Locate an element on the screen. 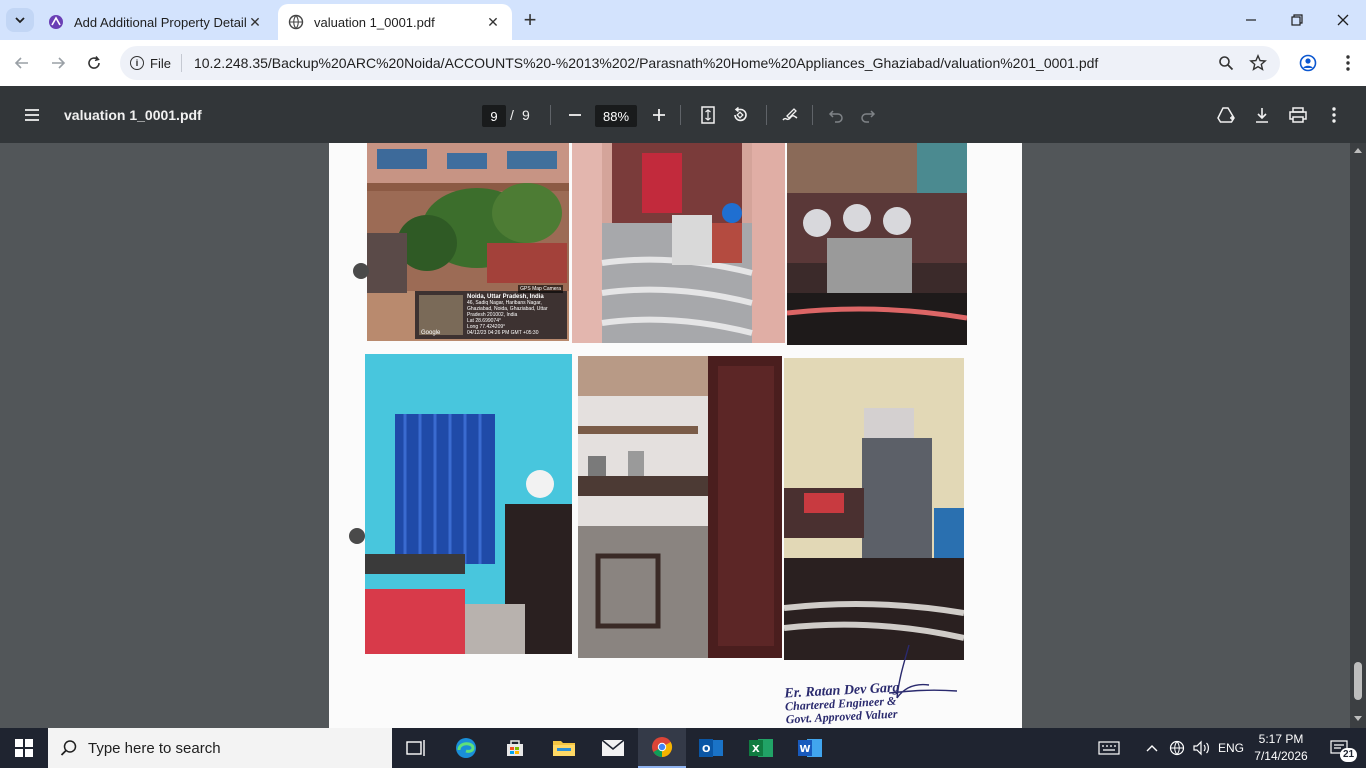  drive-add-icon is located at coordinates (1226, 115).